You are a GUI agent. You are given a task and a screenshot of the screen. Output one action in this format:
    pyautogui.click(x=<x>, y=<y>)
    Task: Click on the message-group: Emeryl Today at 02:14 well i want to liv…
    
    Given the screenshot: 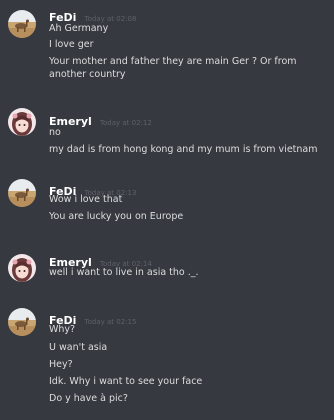 What is the action you would take?
    pyautogui.click(x=167, y=269)
    